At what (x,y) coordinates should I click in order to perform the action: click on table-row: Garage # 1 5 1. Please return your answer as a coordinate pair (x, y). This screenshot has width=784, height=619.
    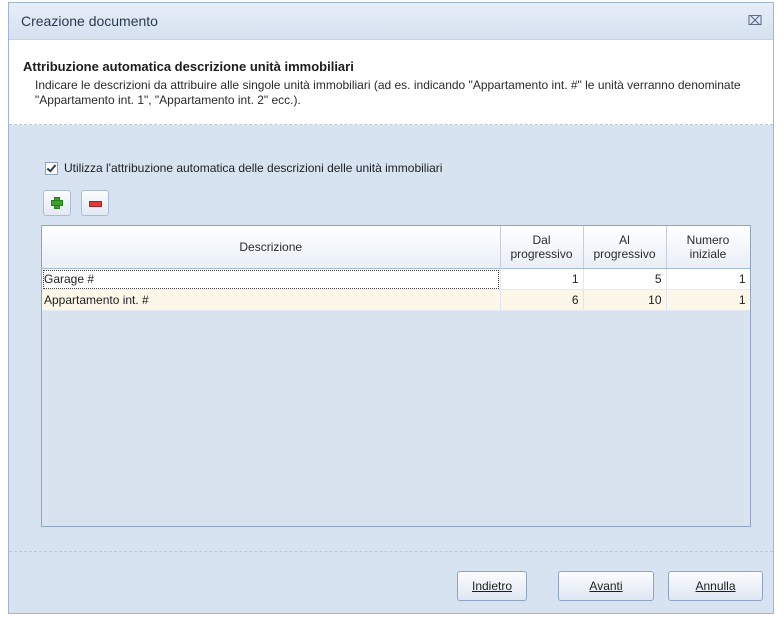
    Looking at the image, I should click on (396, 279).